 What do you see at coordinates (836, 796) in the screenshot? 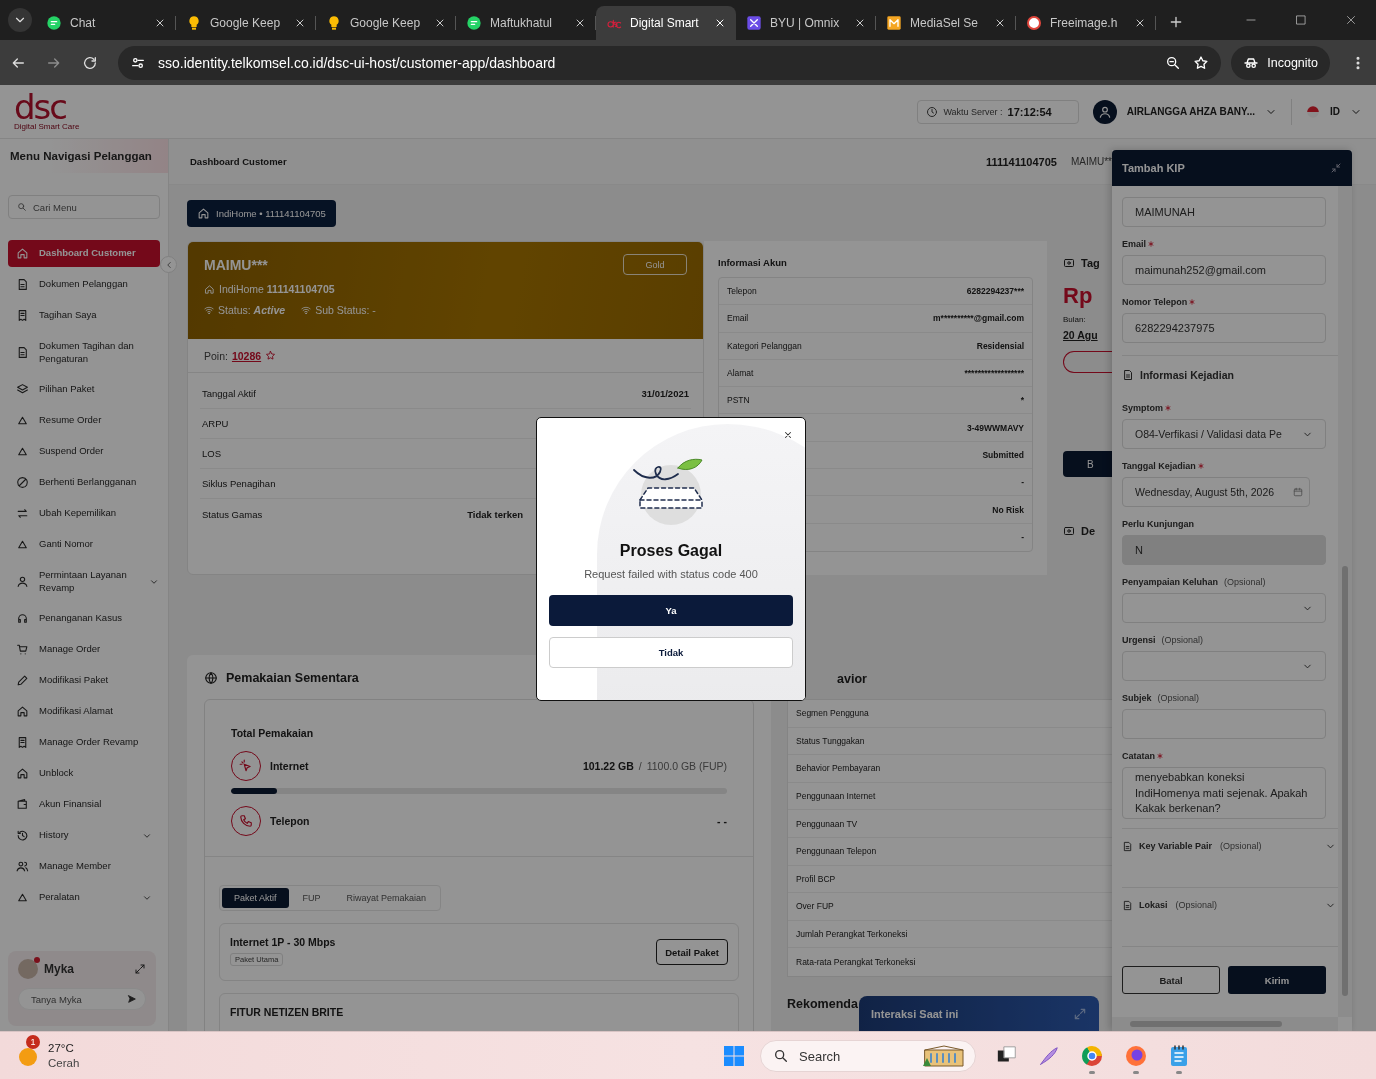
I see `behavior-label: Penggunaan Internet` at bounding box center [836, 796].